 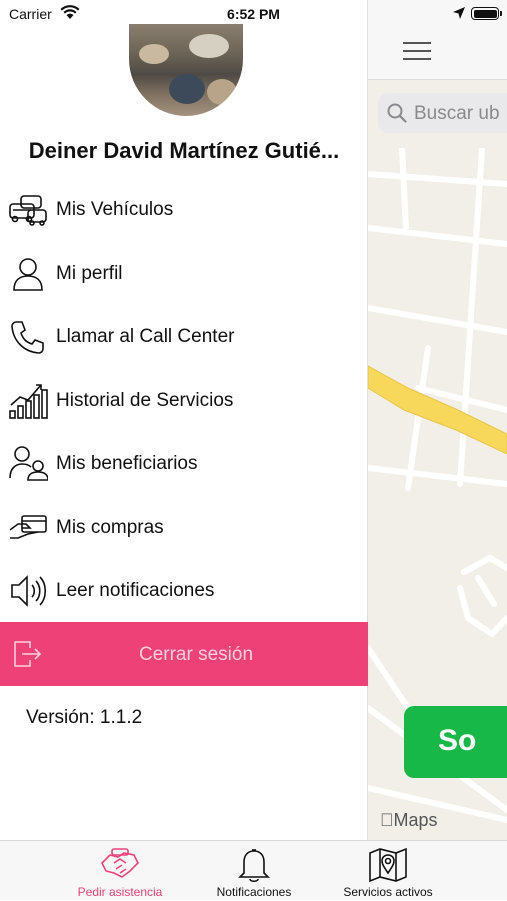 What do you see at coordinates (397, 113) in the screenshot?
I see `search-icon` at bounding box center [397, 113].